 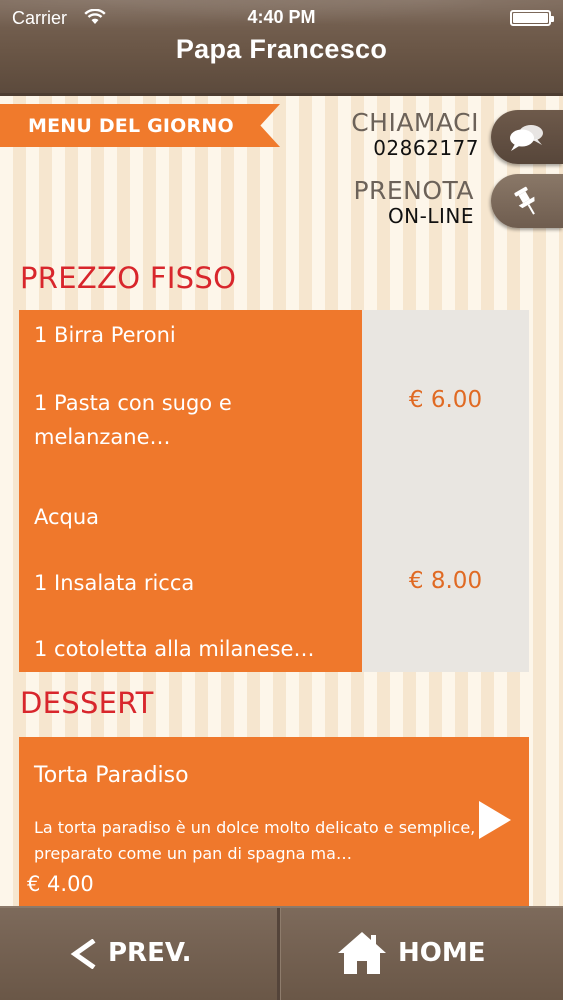 I want to click on play-arrow-icon, so click(x=495, y=820).